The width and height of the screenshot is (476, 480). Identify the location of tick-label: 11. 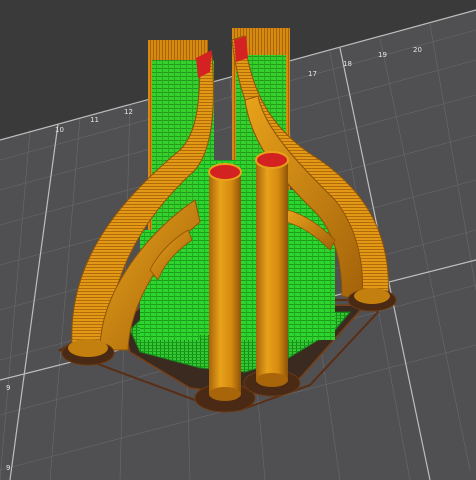
(94, 120).